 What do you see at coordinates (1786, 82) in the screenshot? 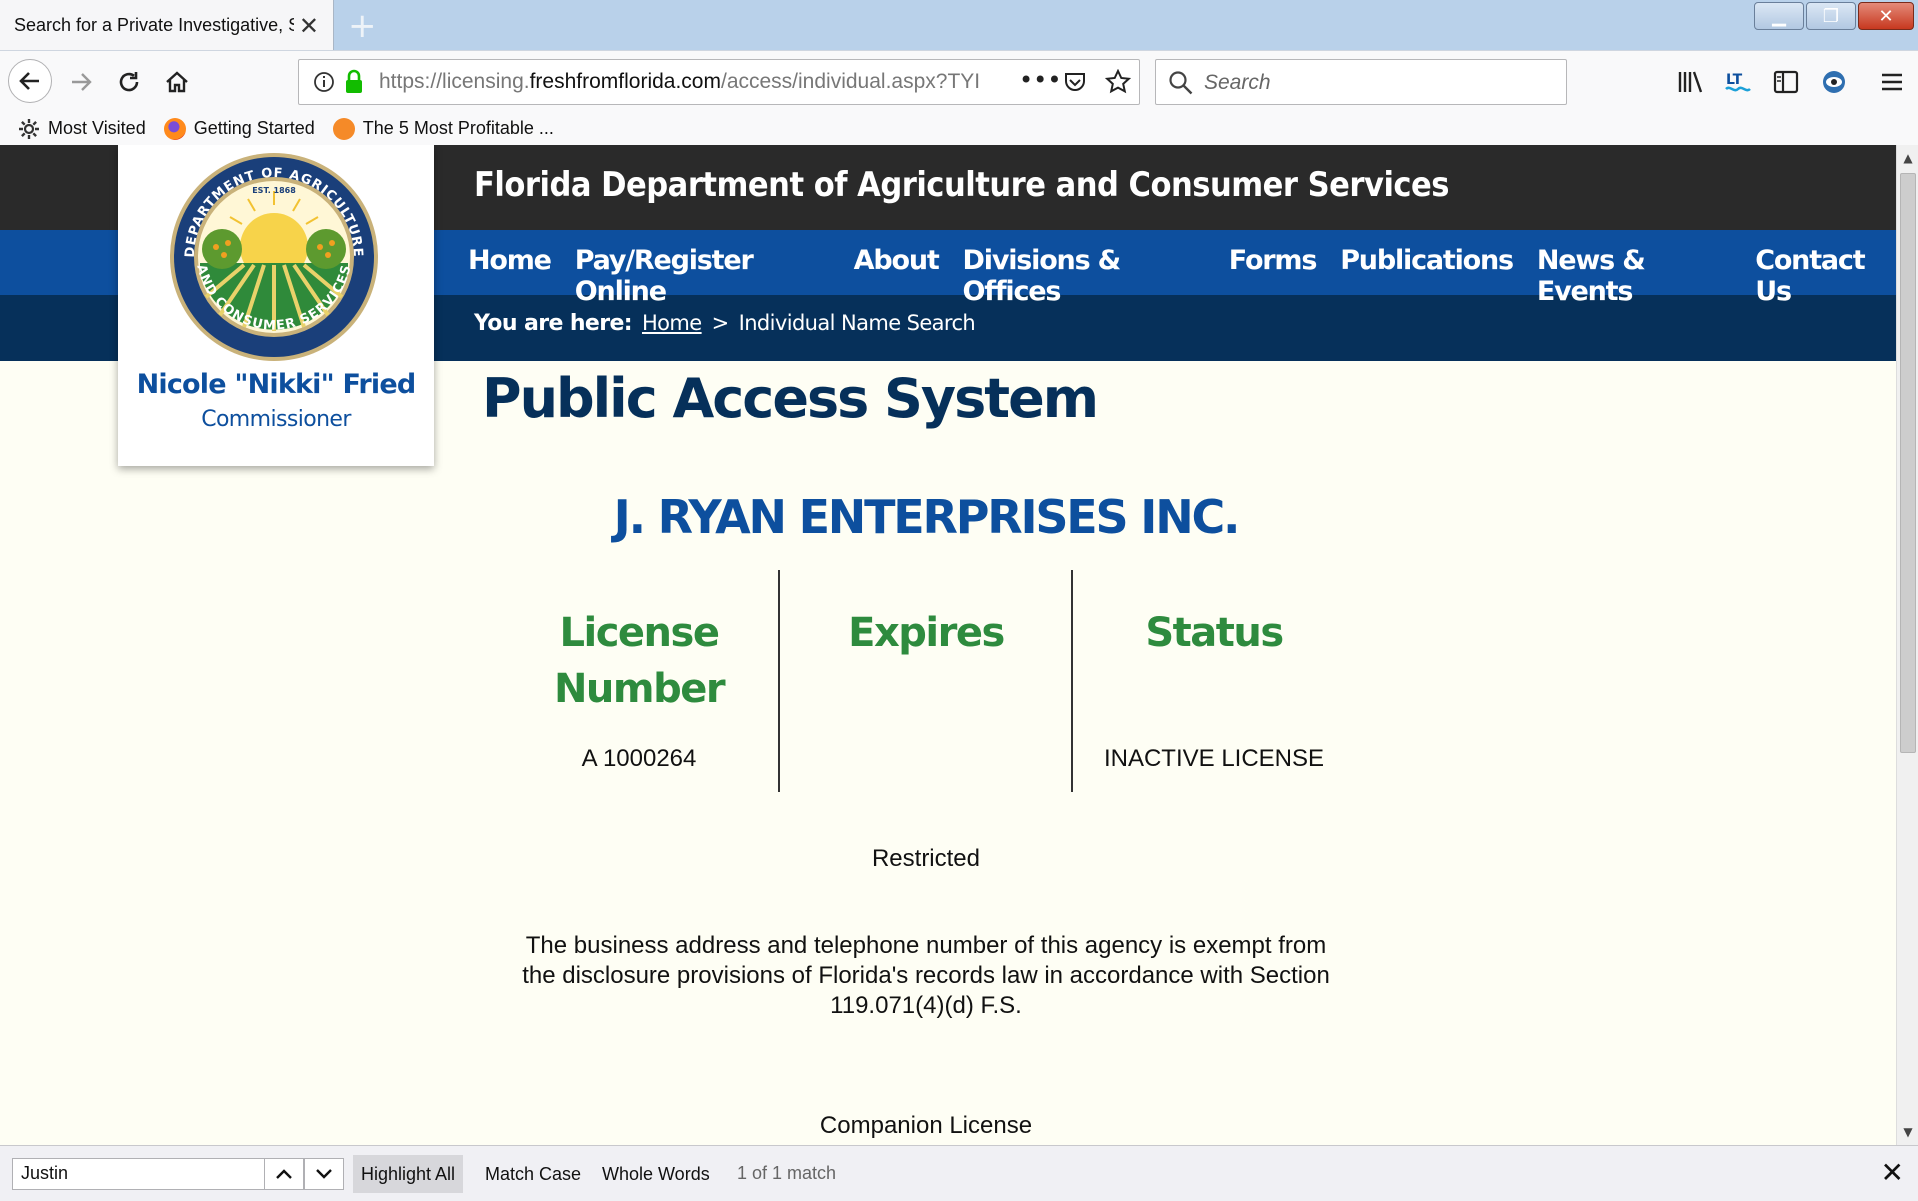
I see `sidebar-icon` at bounding box center [1786, 82].